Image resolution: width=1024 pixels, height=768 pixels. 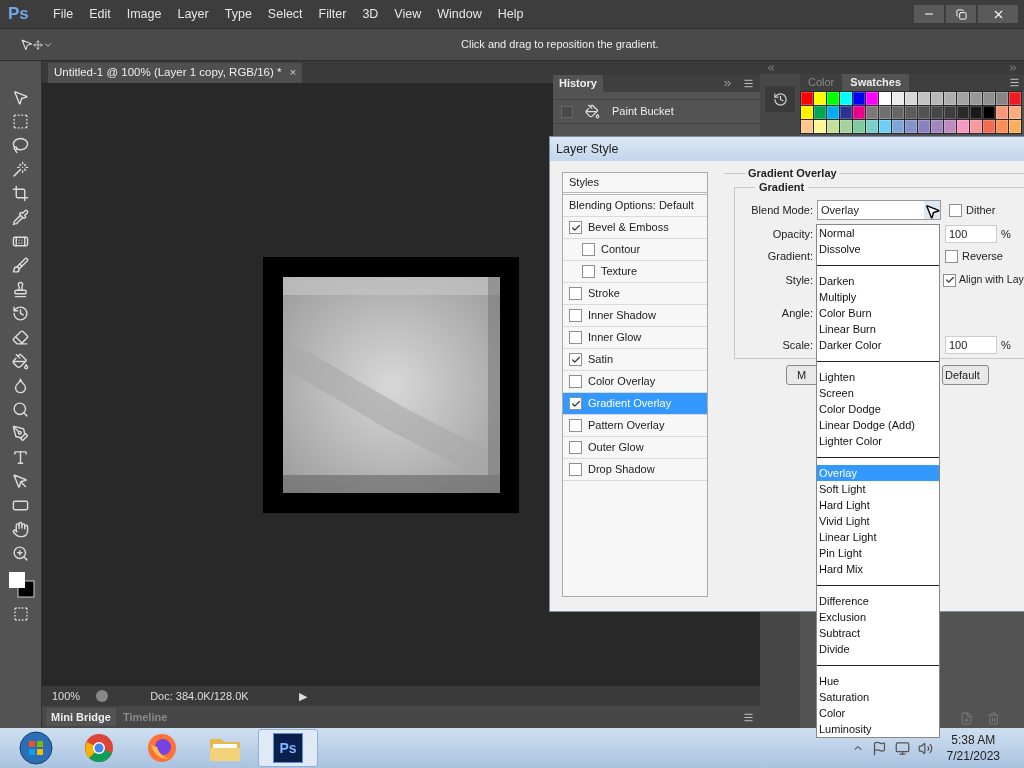 What do you see at coordinates (635, 206) in the screenshot?
I see `blending-options-item: Blending Options: Default` at bounding box center [635, 206].